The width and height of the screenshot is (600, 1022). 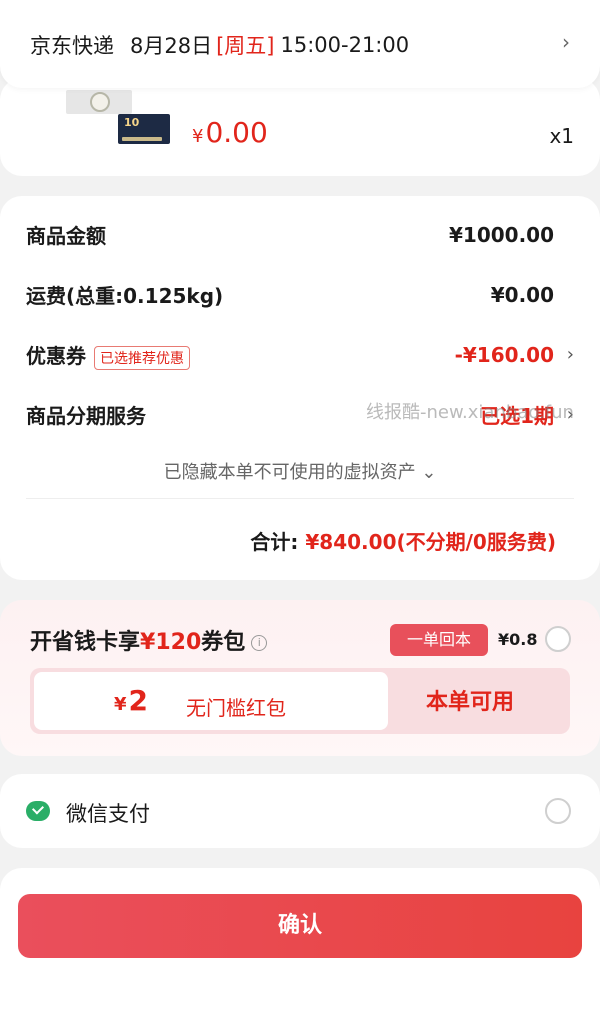 What do you see at coordinates (108, 814) in the screenshot?
I see `payment-method-label: 微信支付` at bounding box center [108, 814].